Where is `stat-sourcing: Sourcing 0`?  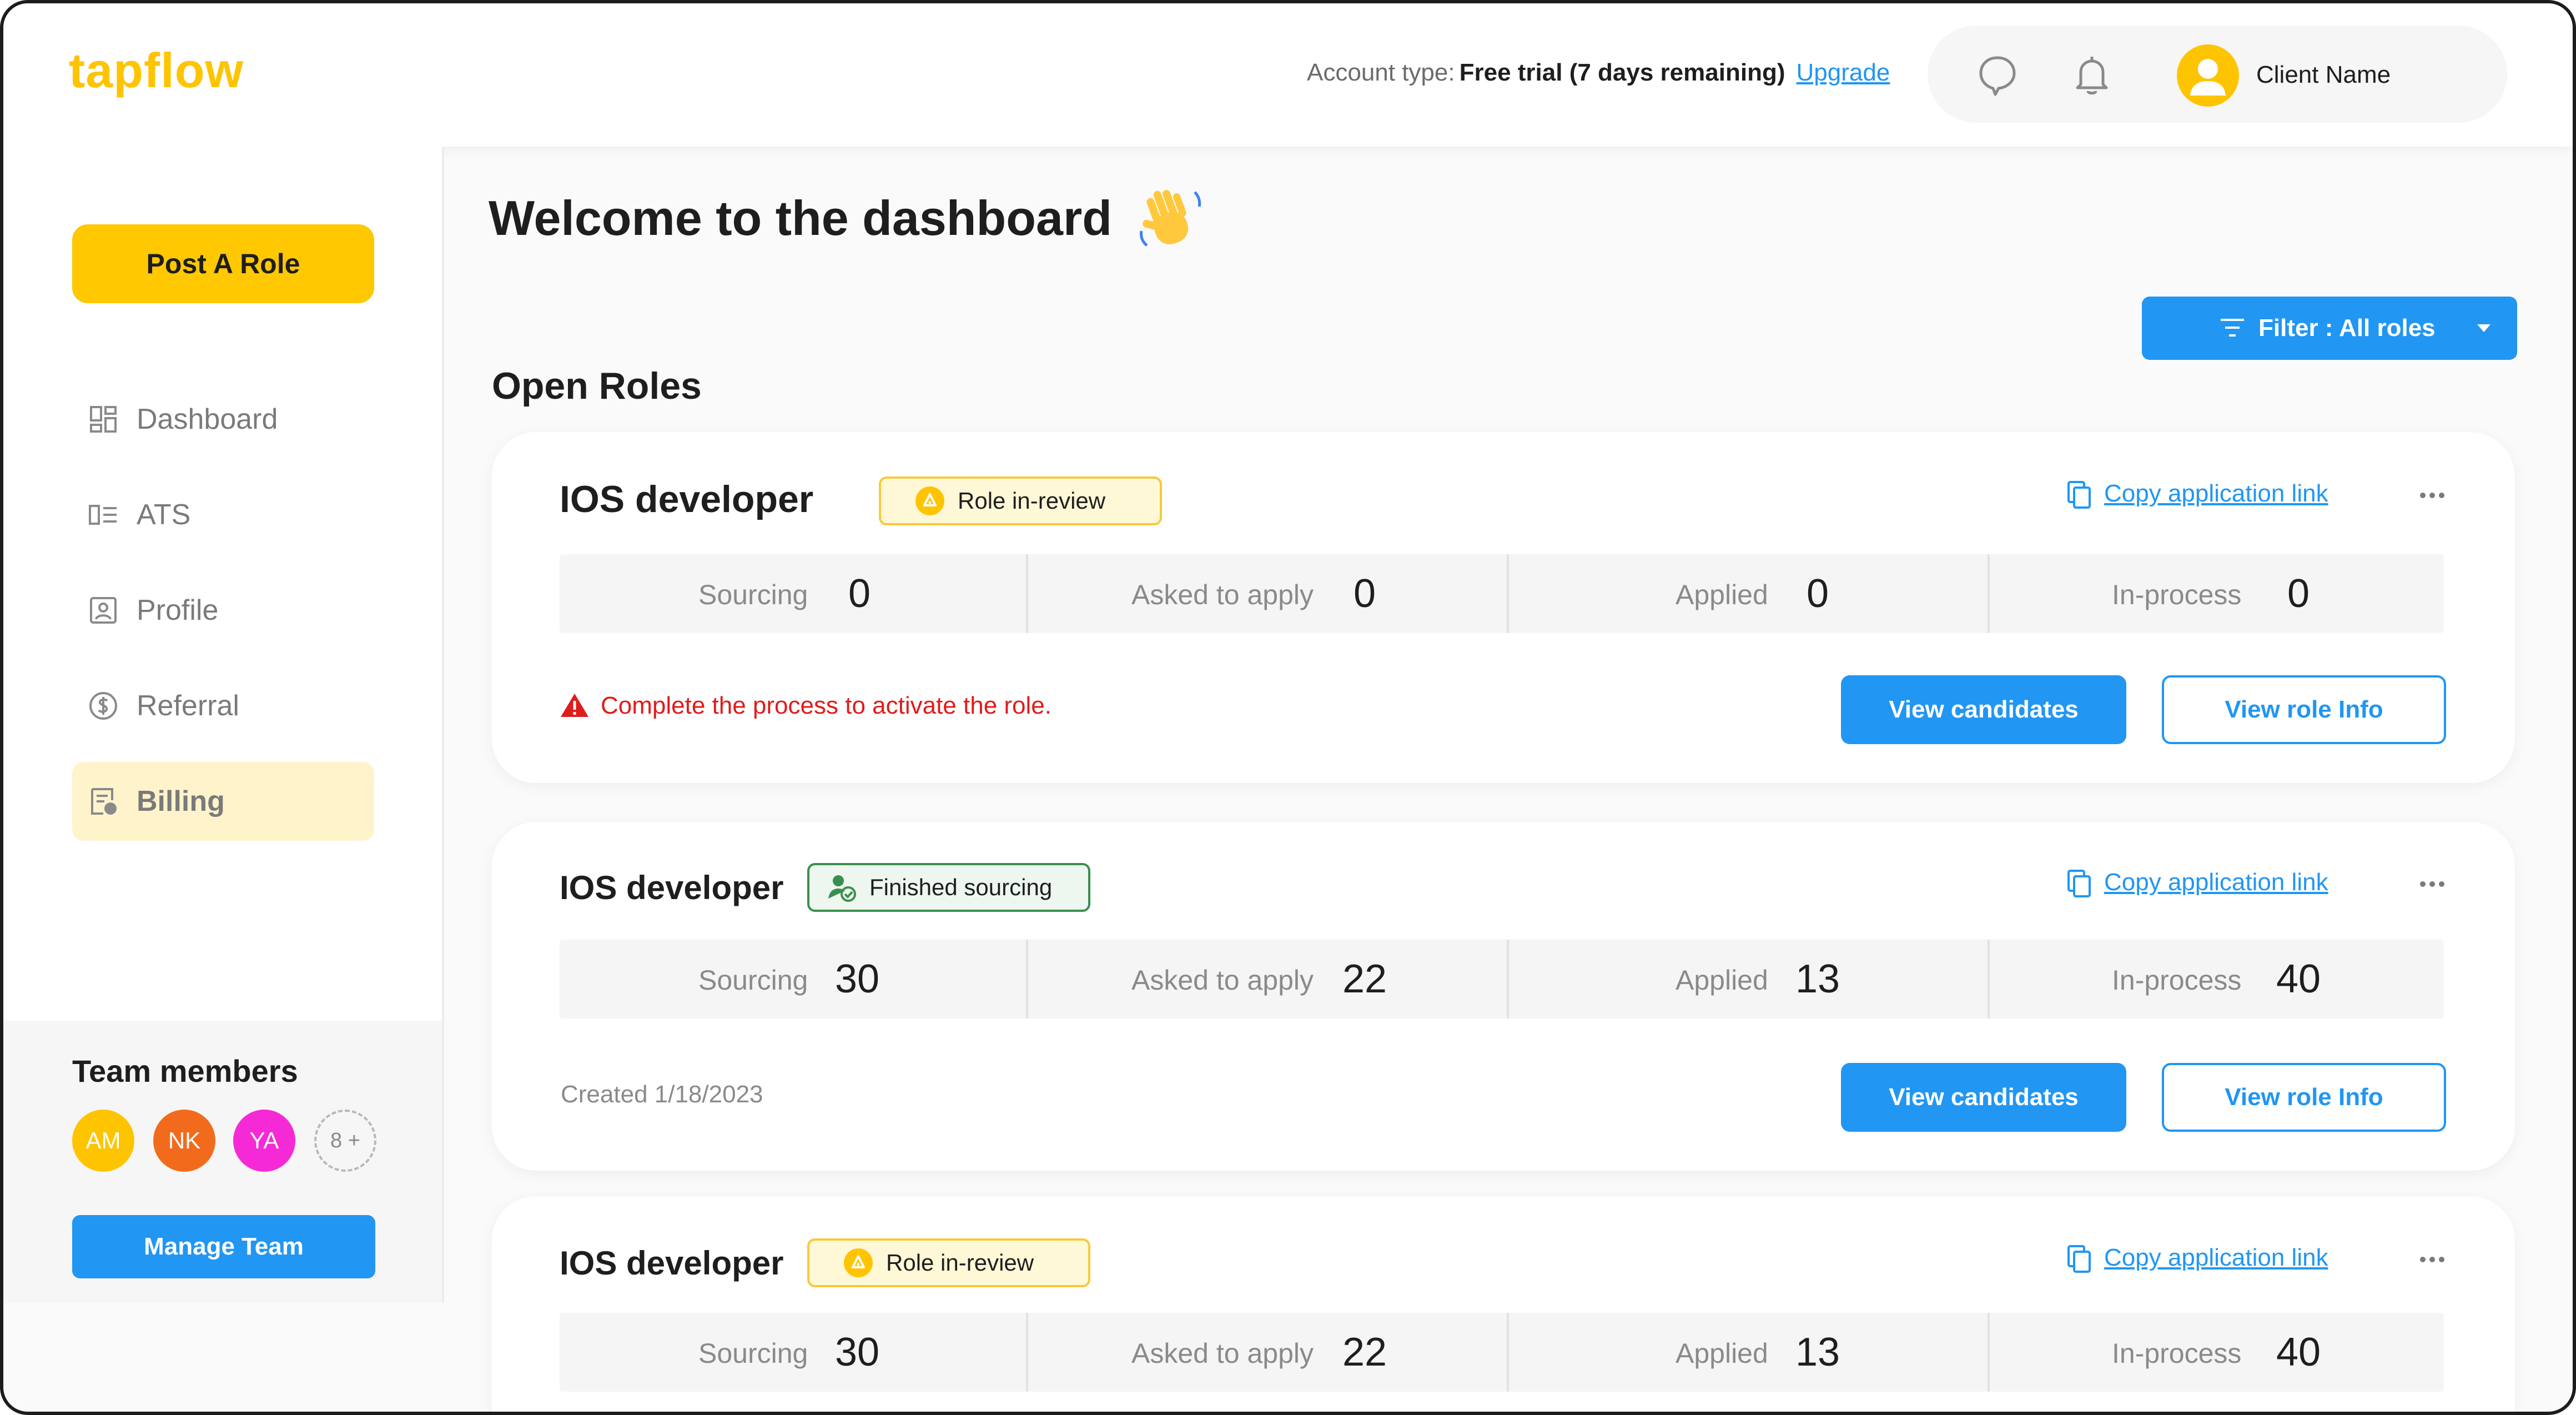
stat-sourcing: Sourcing 0 is located at coordinates (799, 593).